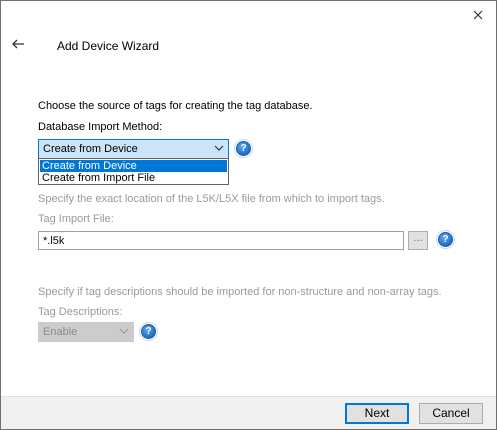  Describe the element at coordinates (243, 148) in the screenshot. I see `import-method-help-icon: ?` at that location.